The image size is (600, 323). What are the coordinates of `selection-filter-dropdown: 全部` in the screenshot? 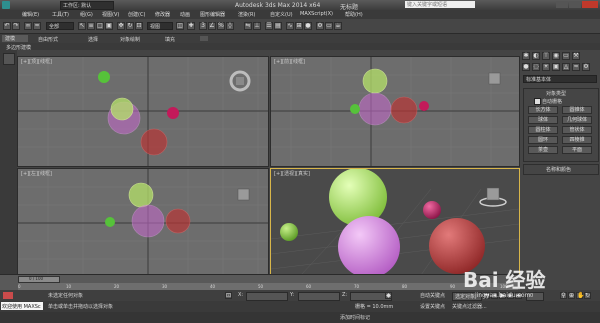 It's located at (60, 26).